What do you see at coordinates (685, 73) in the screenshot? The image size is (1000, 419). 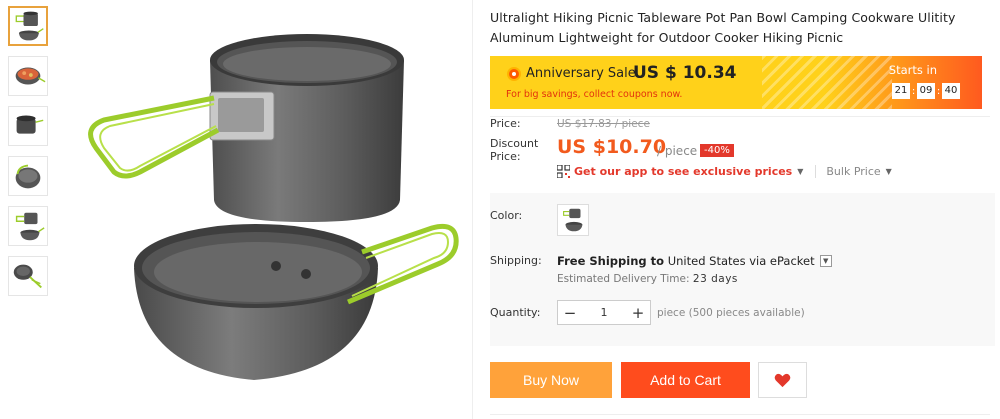 I see `sale-price: US $ 10.34` at bounding box center [685, 73].